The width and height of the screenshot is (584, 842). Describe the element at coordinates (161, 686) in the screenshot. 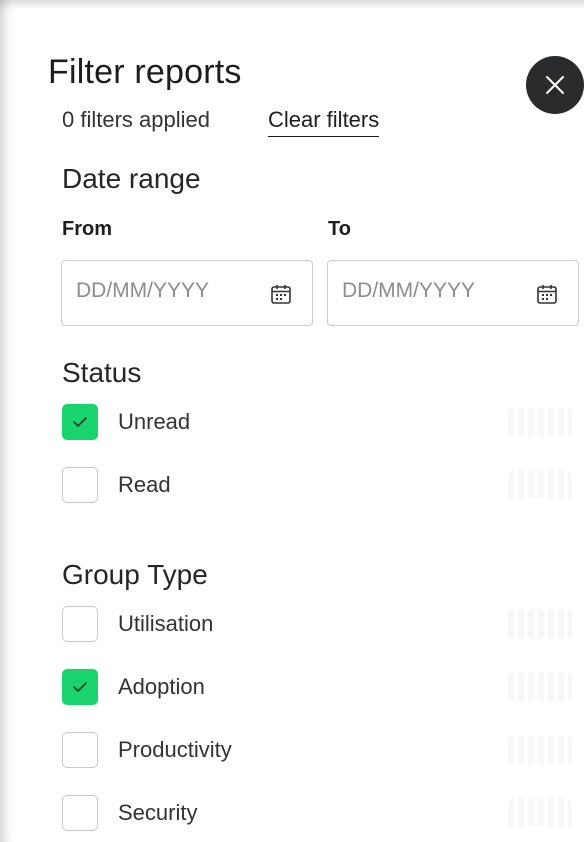

I see `adoption-label: Adoption` at that location.